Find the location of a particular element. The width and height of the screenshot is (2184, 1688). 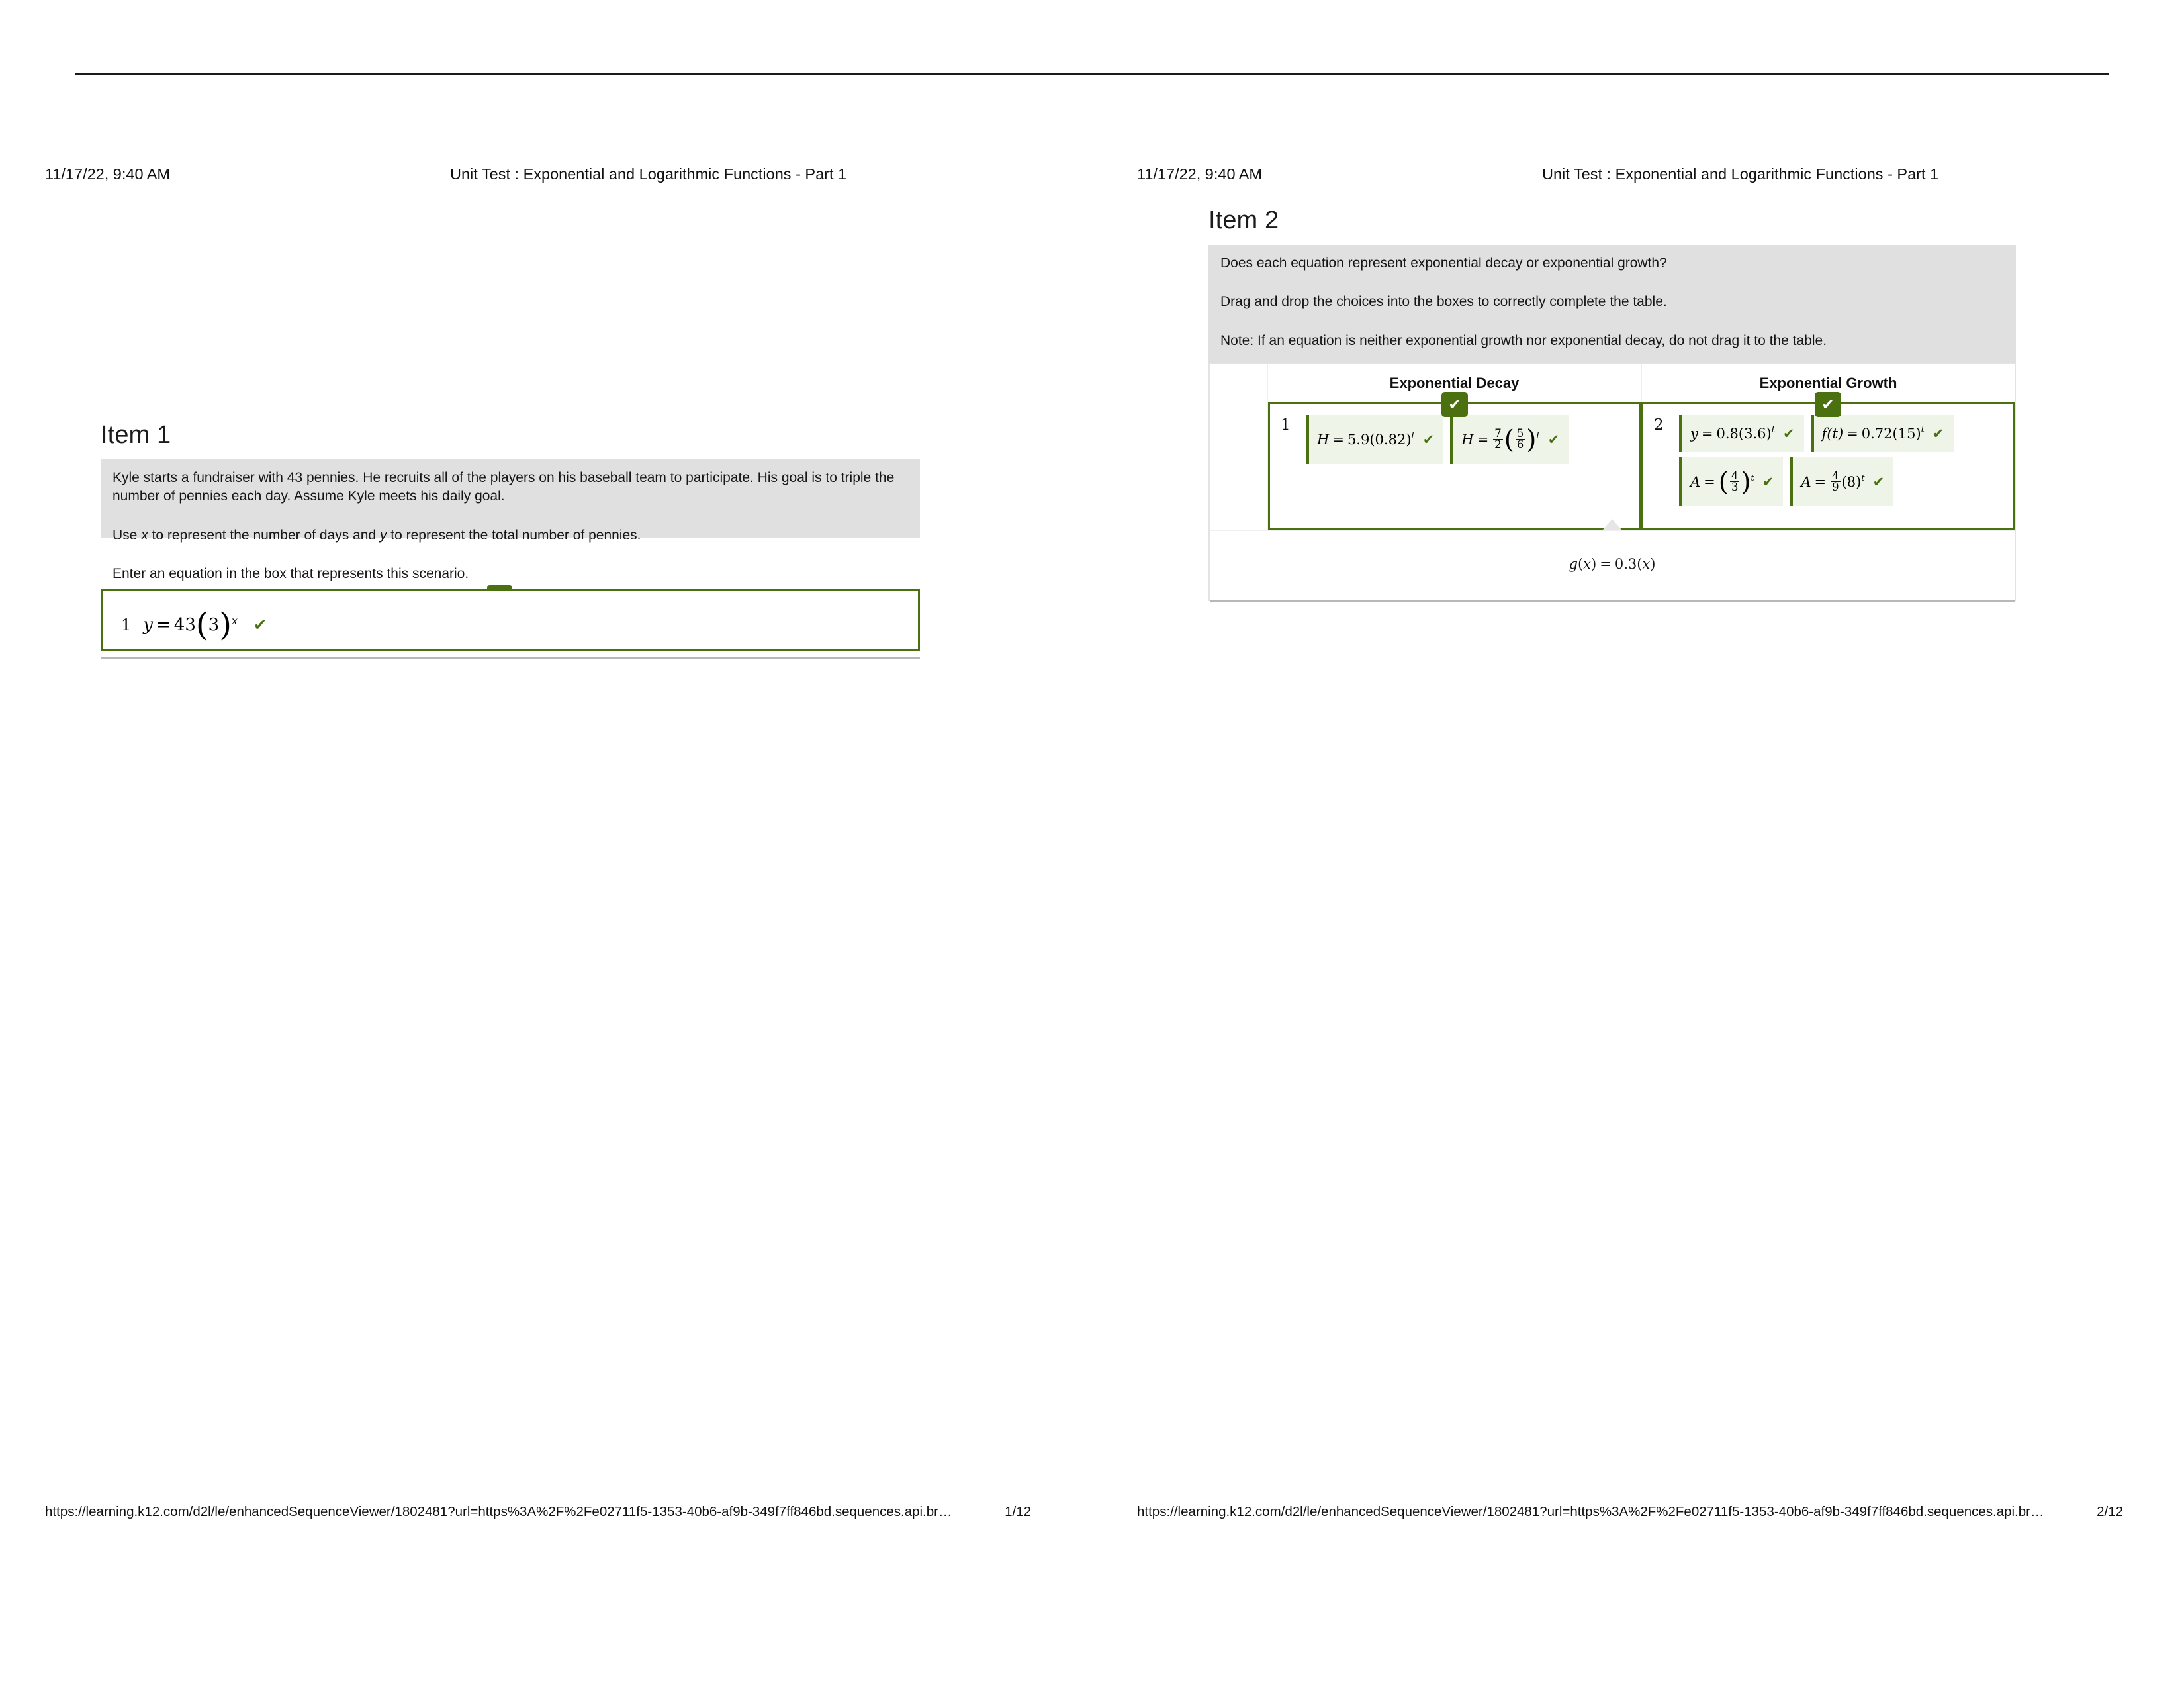

tile-coefficient: 5.9 is located at coordinates (1359, 439).